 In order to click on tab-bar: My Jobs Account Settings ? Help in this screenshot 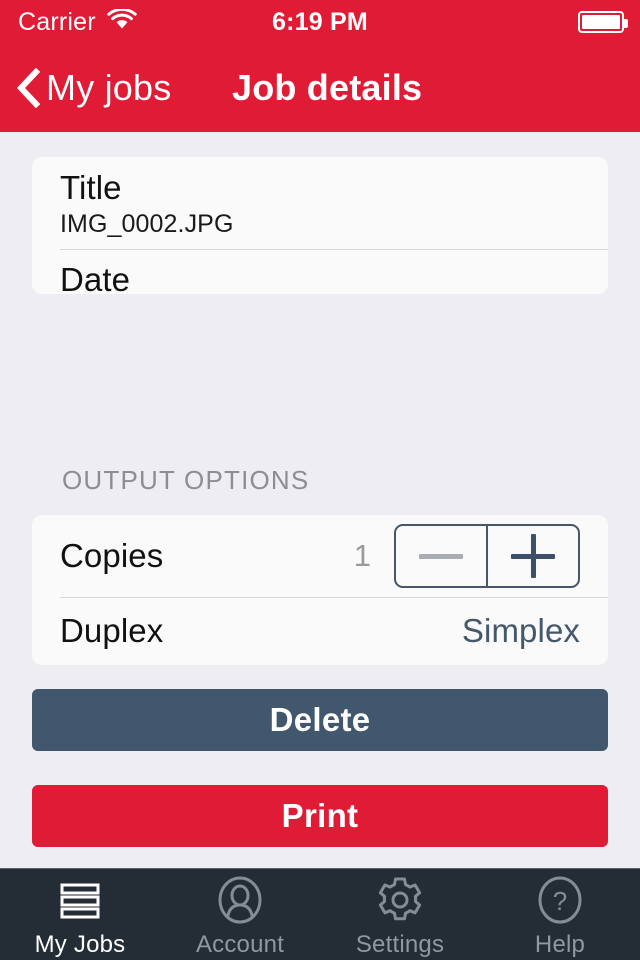, I will do `click(320, 914)`.